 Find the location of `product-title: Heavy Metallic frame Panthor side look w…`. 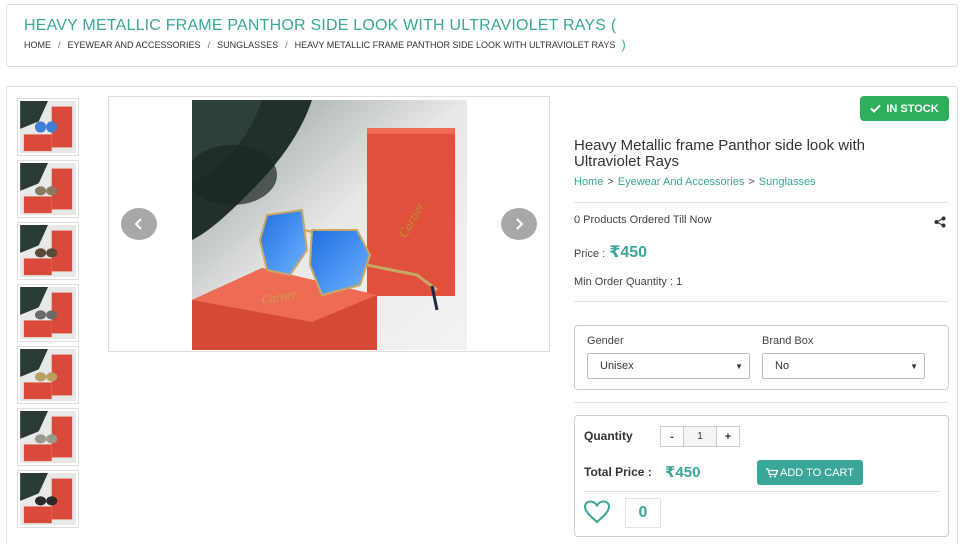

product-title: Heavy Metallic frame Panthor side look w… is located at coordinates (719, 153).